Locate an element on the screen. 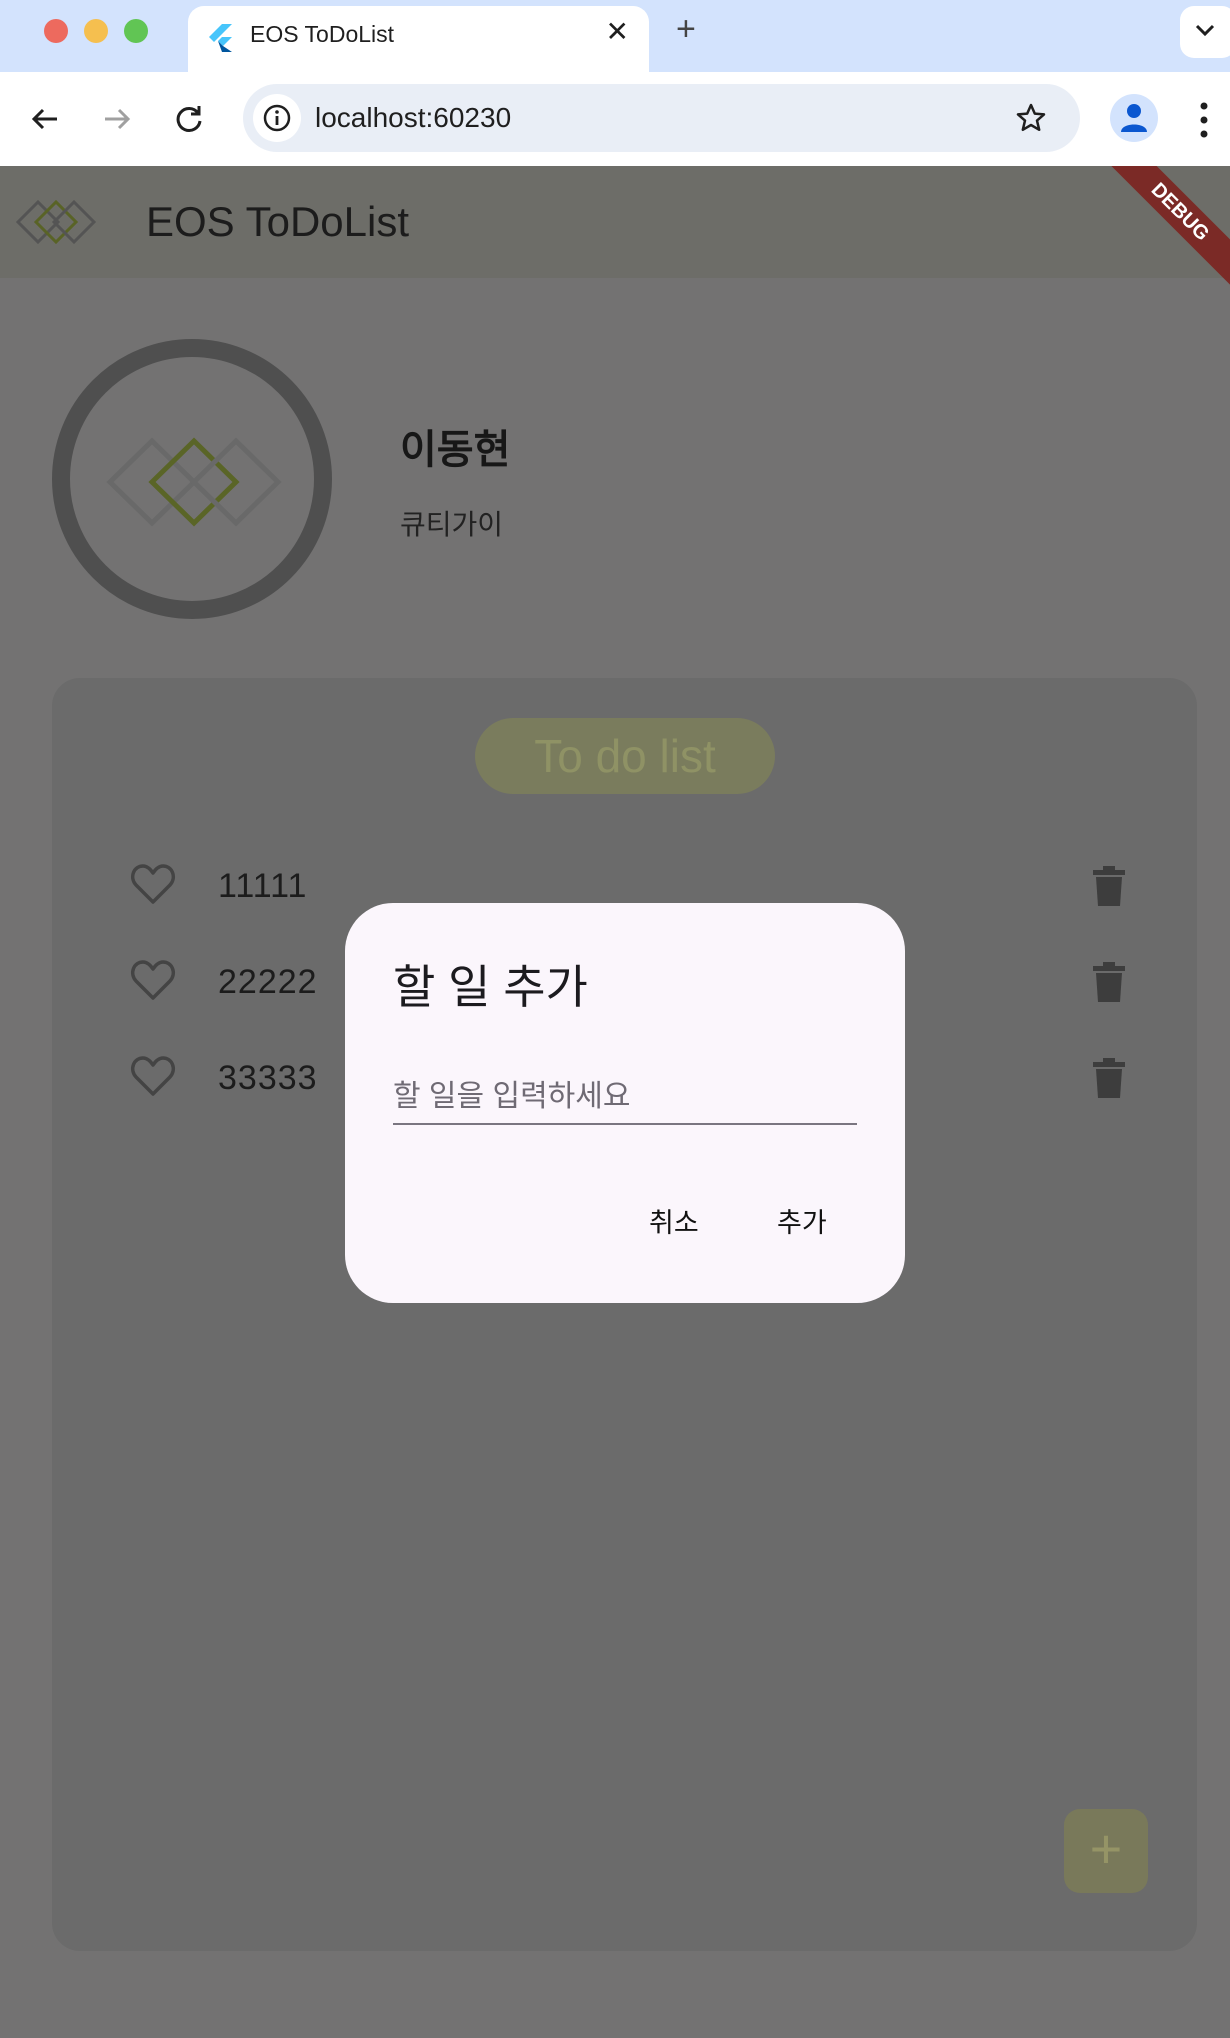  back-button is located at coordinates (45, 119).